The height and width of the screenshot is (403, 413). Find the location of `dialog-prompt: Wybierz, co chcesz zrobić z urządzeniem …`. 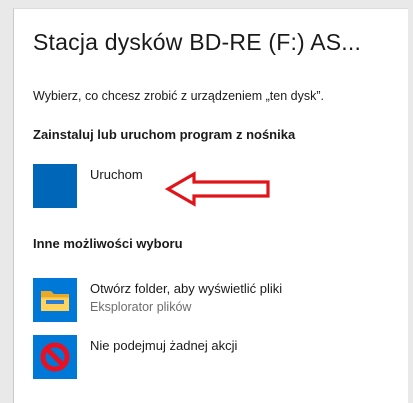

dialog-prompt: Wybierz, co chcesz zrobić z urządzeniem … is located at coordinates (178, 96).